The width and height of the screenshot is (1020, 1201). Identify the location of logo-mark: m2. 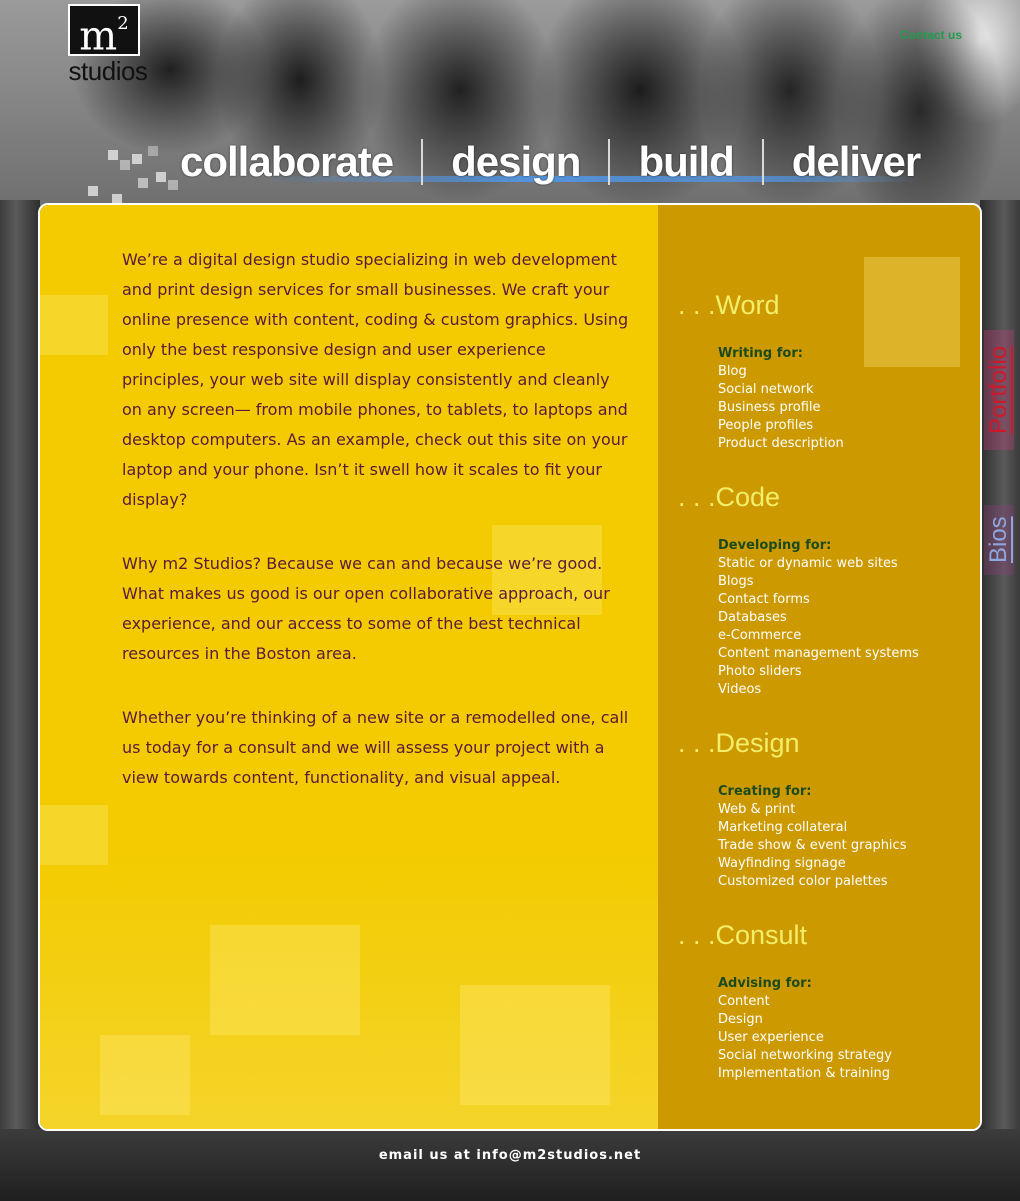
(104, 31).